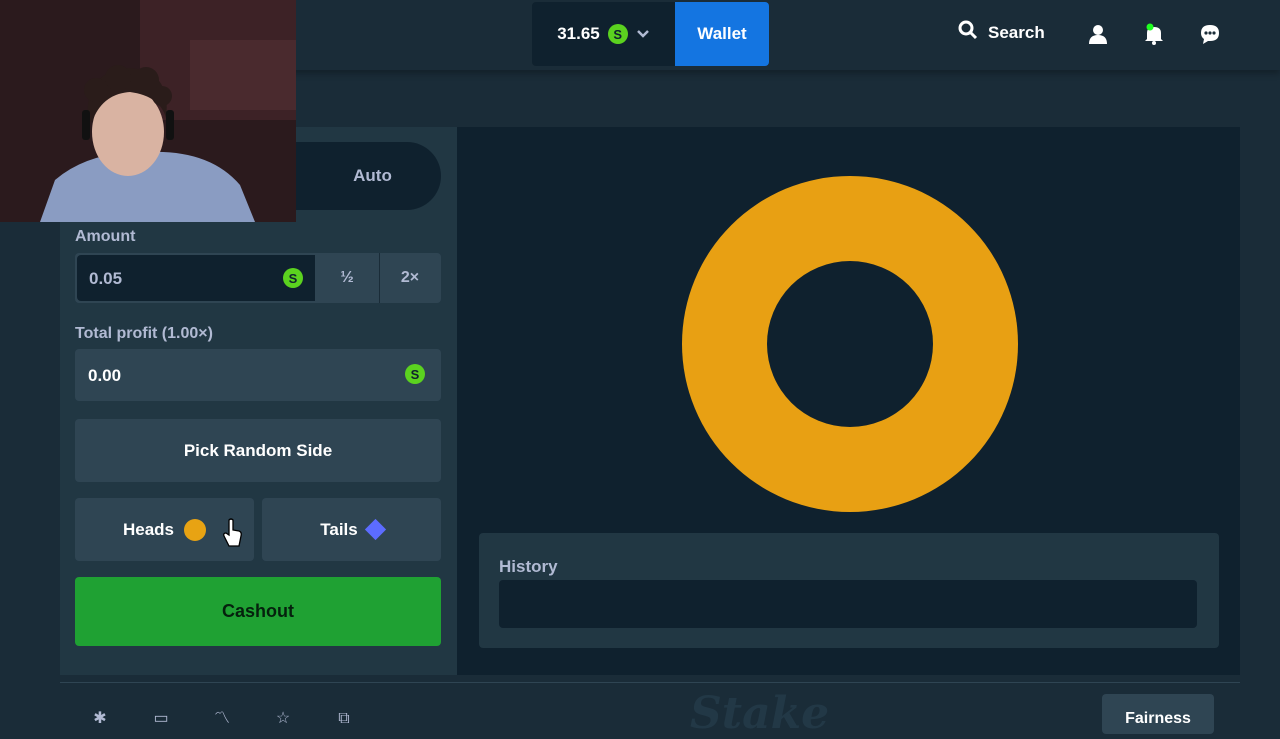  Describe the element at coordinates (144, 333) in the screenshot. I see `total-profit-label: Total profit (1.00×)` at that location.